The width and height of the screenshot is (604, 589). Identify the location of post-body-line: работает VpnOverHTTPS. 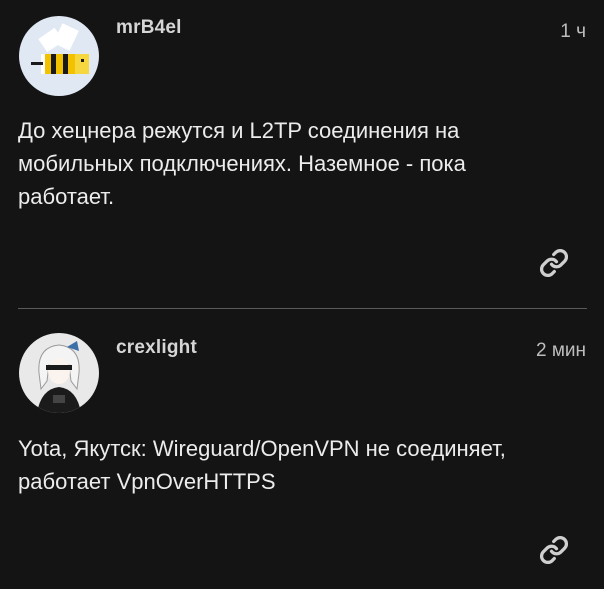
(147, 481).